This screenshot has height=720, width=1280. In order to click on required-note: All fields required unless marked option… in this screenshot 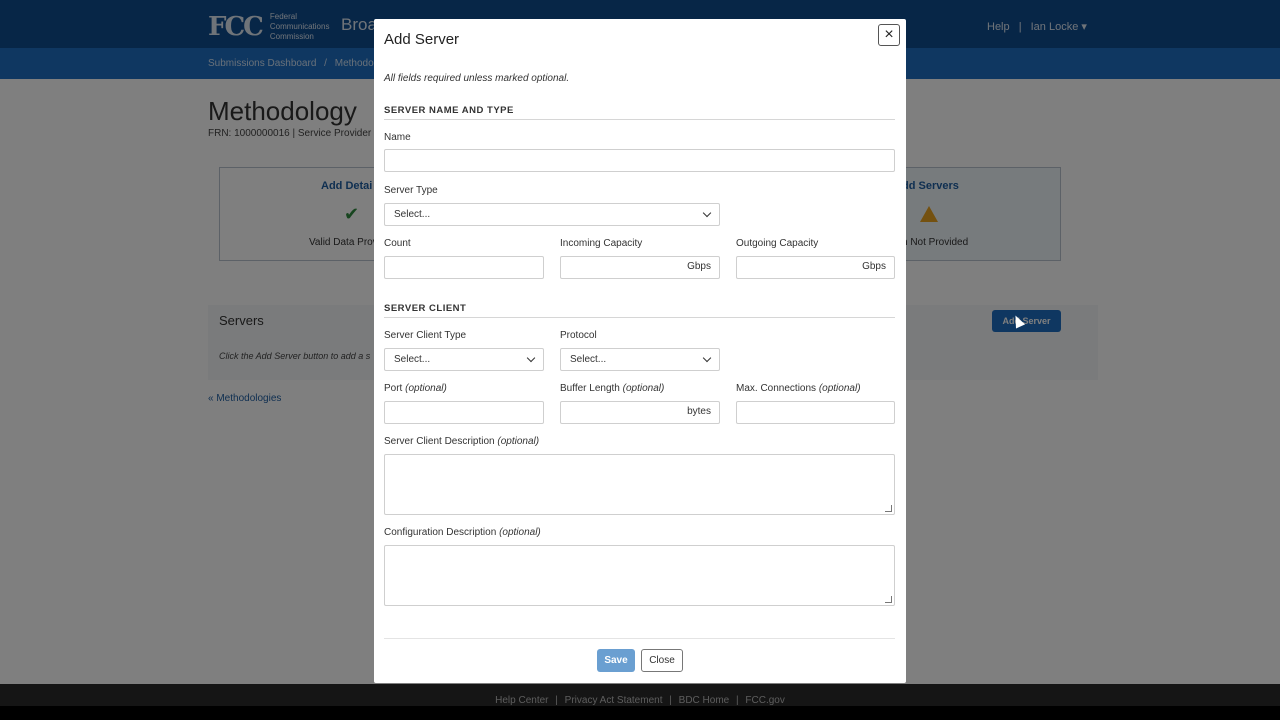, I will do `click(477, 78)`.